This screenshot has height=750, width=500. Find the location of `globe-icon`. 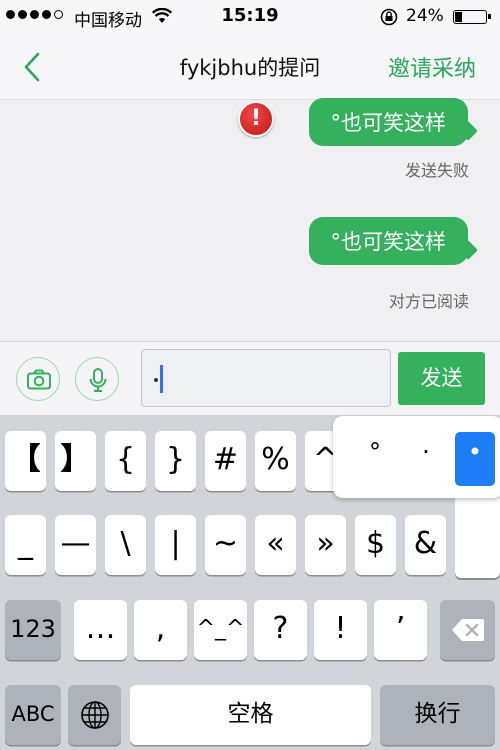

globe-icon is located at coordinates (94, 715).